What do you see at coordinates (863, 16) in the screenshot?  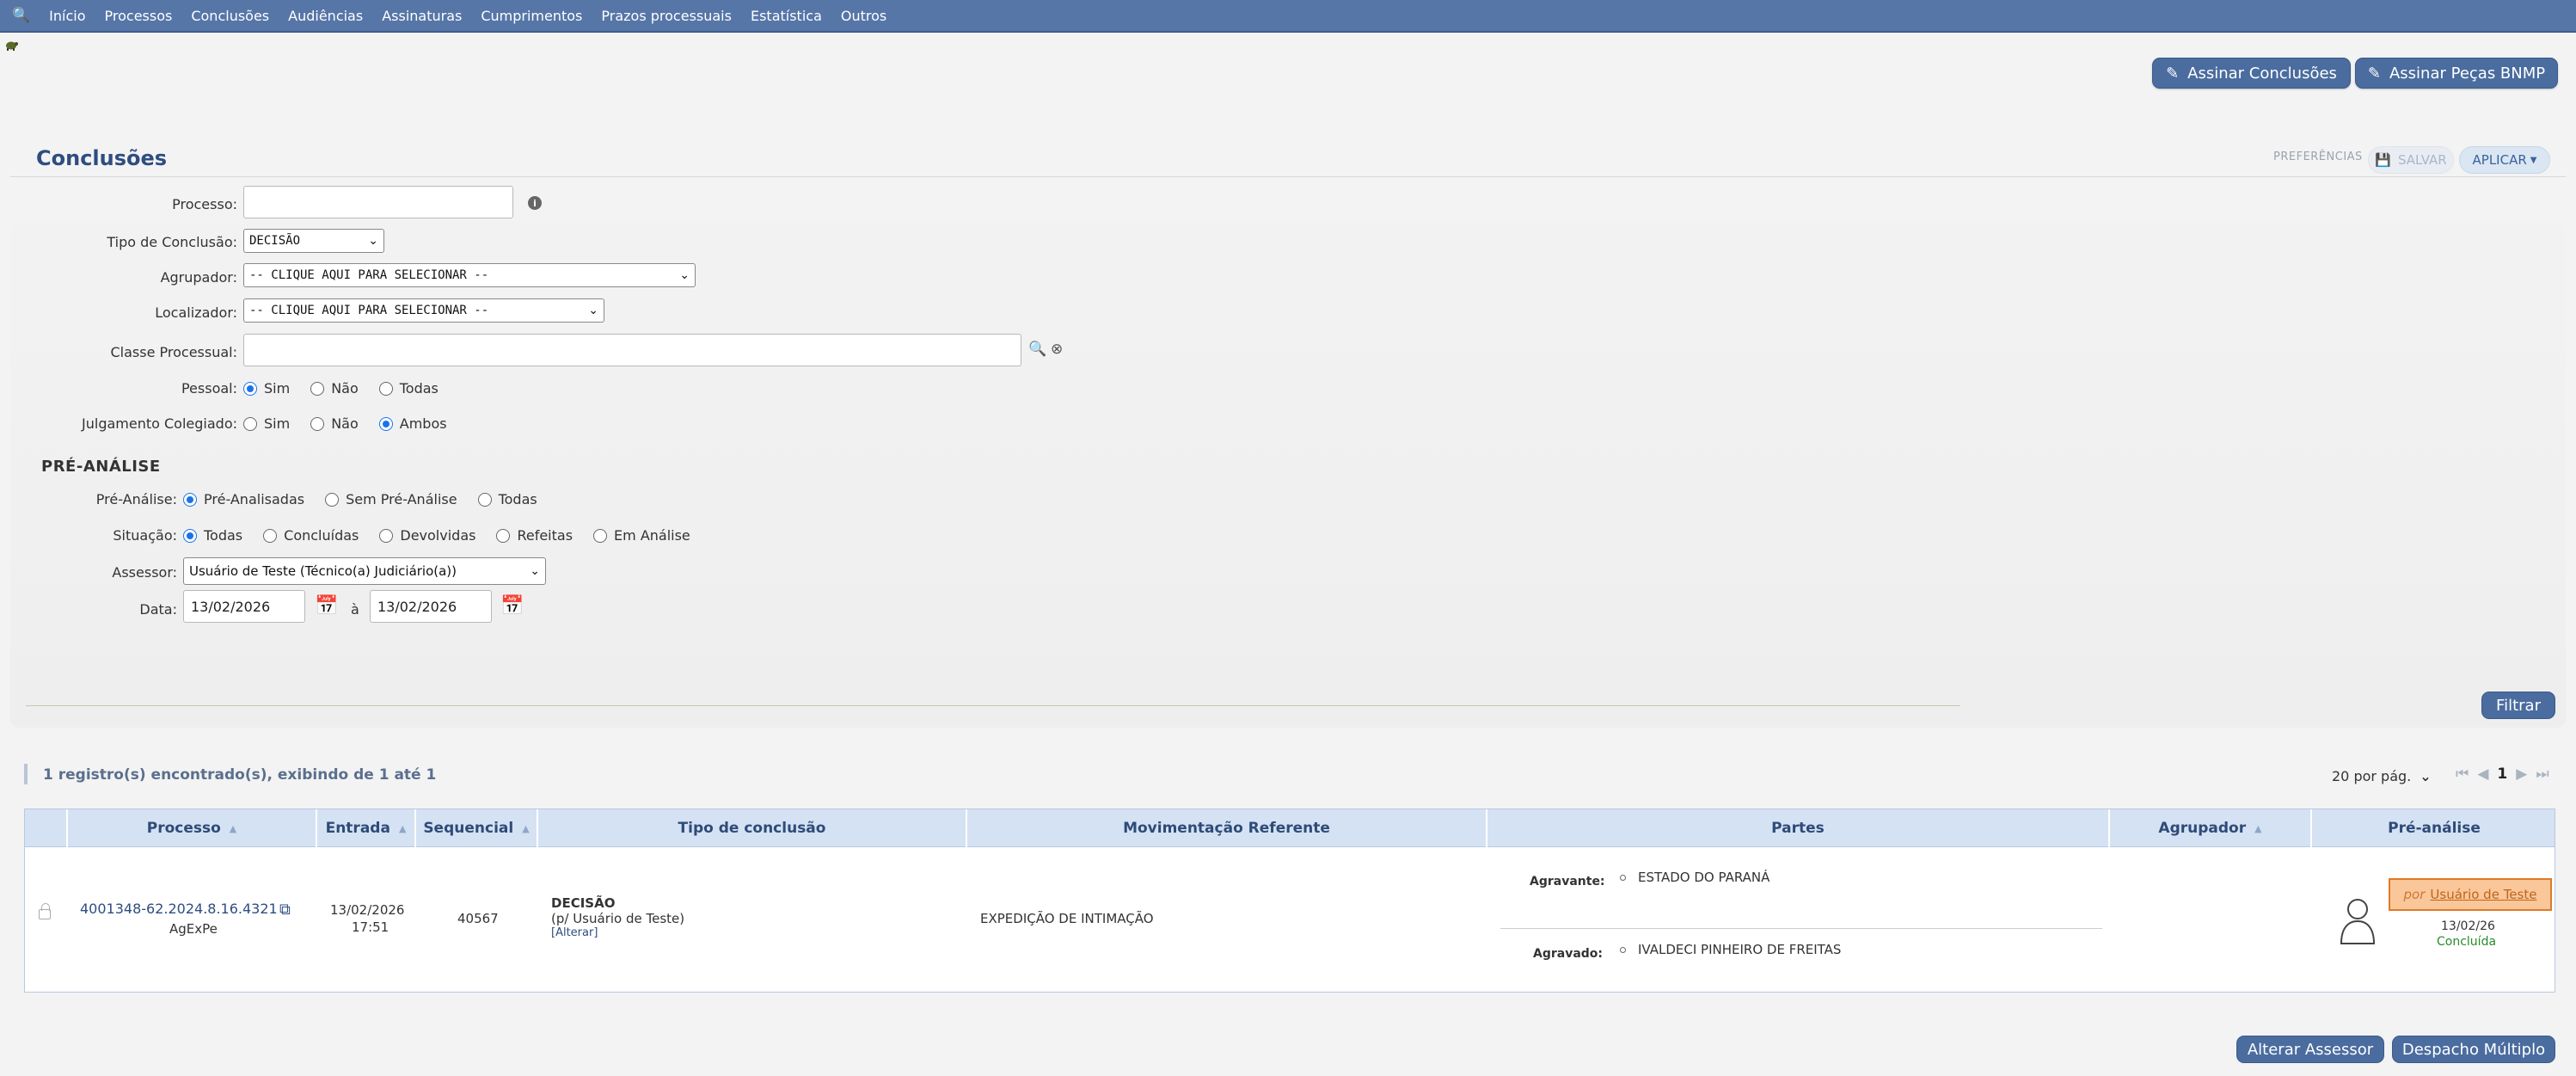 I see `nav-outros: Outros` at bounding box center [863, 16].